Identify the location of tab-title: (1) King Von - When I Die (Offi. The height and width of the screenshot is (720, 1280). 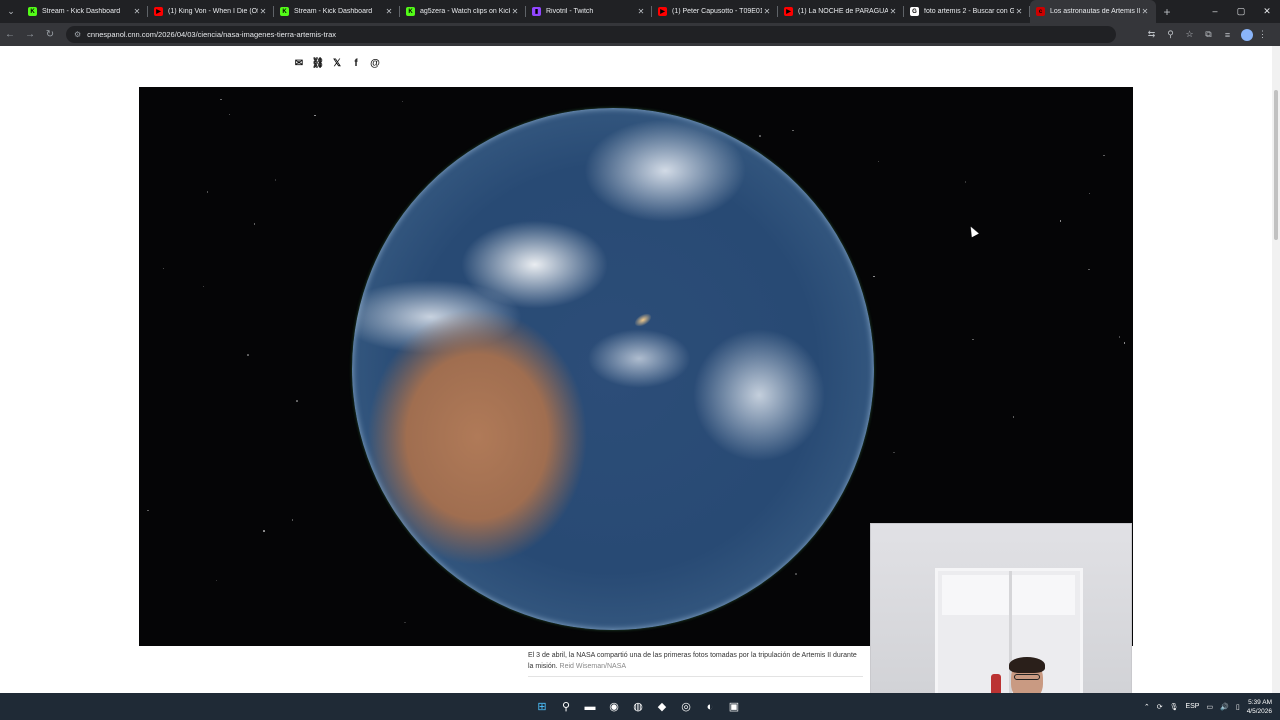
(213, 11).